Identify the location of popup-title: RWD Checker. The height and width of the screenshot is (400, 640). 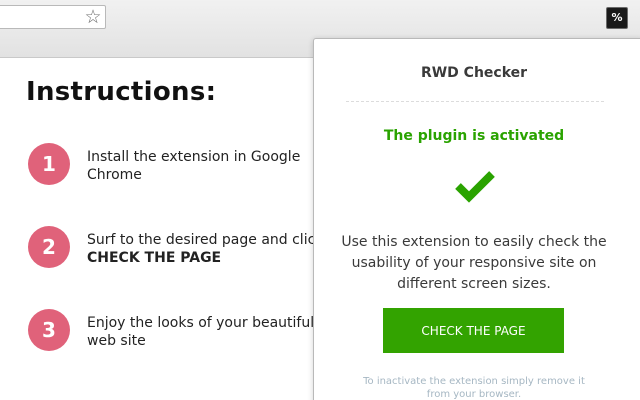
(474, 73).